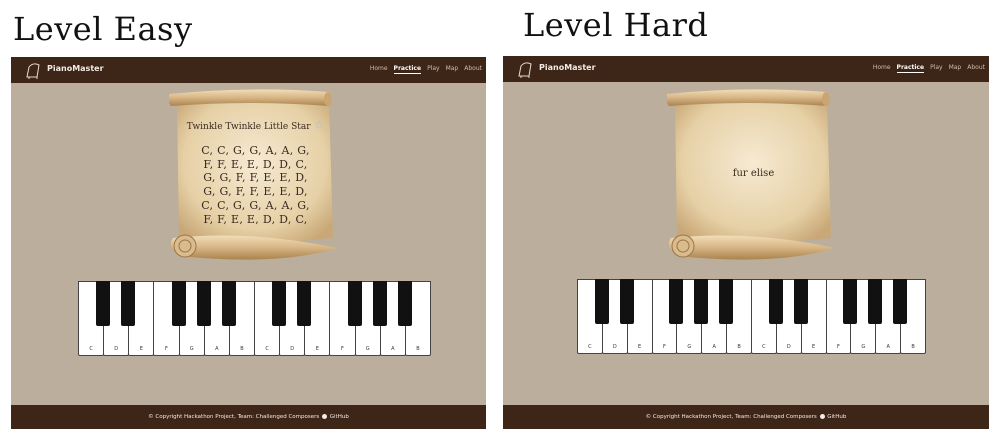  I want to click on song-title: fur elise, so click(753, 173).